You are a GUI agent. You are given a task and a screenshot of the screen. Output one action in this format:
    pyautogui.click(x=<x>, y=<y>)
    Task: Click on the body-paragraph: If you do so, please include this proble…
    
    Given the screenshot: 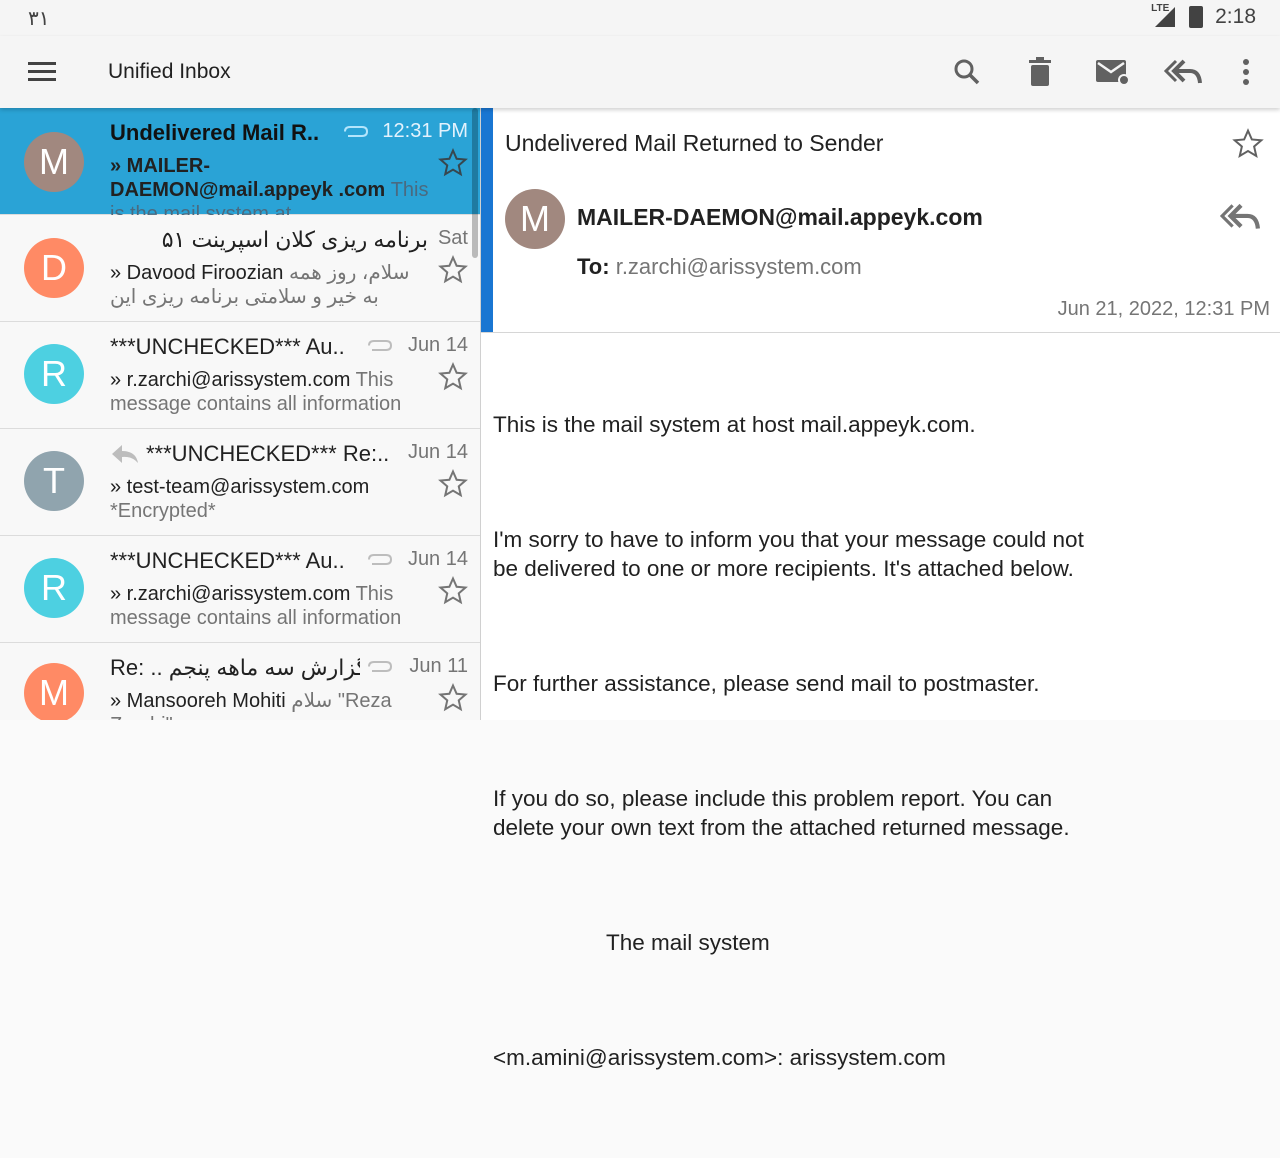 What is the action you would take?
    pyautogui.click(x=781, y=813)
    